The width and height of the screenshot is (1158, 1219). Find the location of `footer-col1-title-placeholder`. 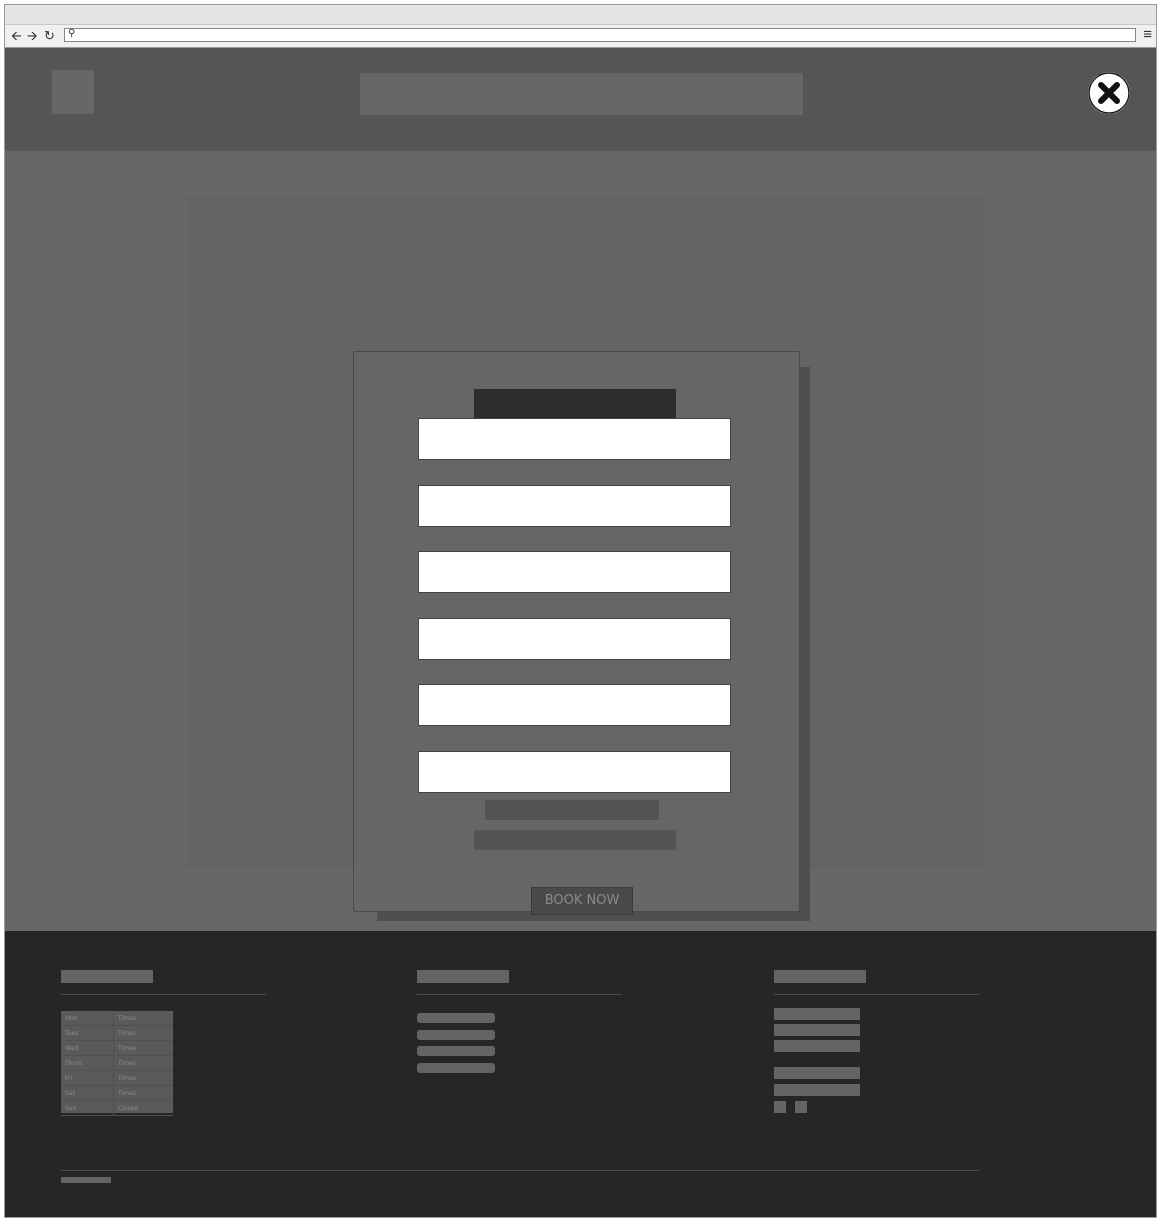

footer-col1-title-placeholder is located at coordinates (107, 976).